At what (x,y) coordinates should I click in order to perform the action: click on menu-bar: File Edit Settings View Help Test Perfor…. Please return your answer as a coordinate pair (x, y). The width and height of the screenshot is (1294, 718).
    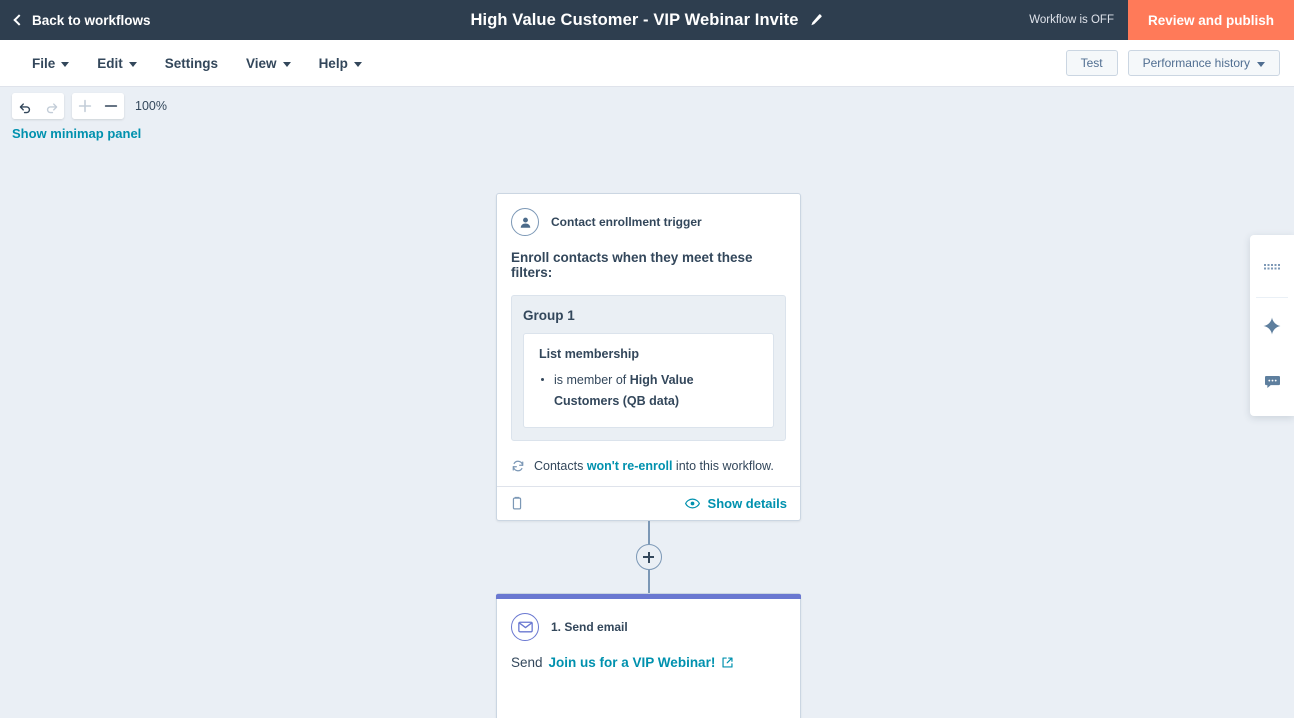
    Looking at the image, I should click on (647, 63).